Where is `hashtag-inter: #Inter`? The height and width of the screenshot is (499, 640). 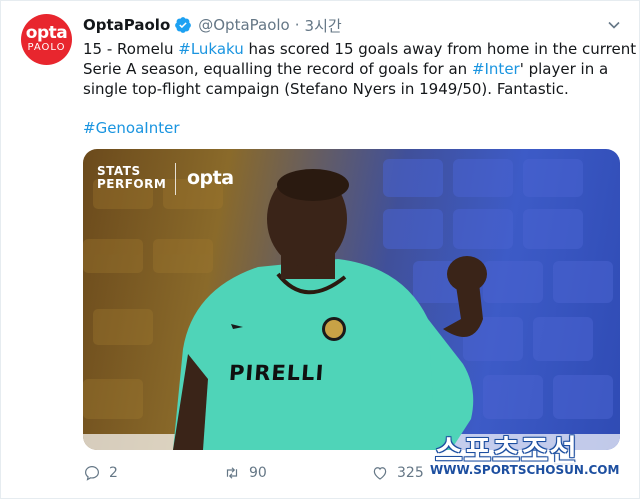
hashtag-inter: #Inter is located at coordinates (496, 69).